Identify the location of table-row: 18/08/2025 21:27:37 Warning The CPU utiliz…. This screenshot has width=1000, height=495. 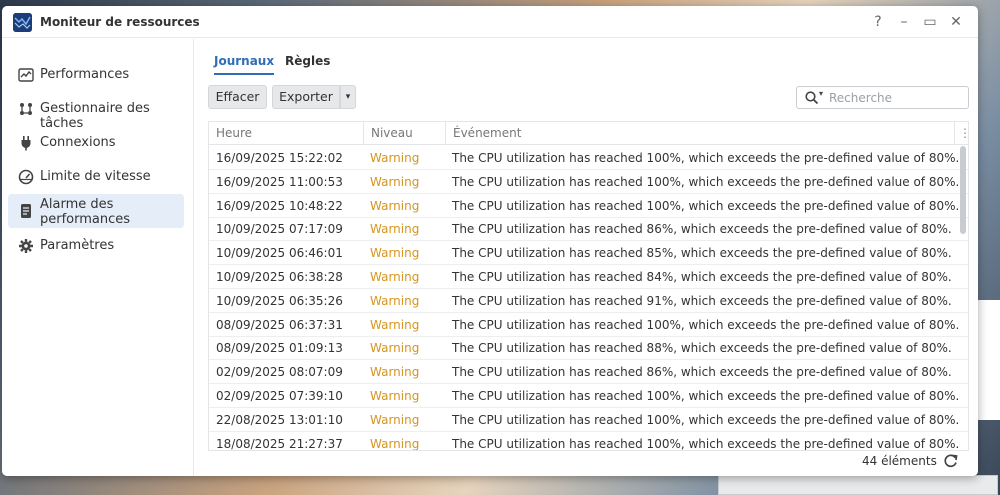
(588, 441).